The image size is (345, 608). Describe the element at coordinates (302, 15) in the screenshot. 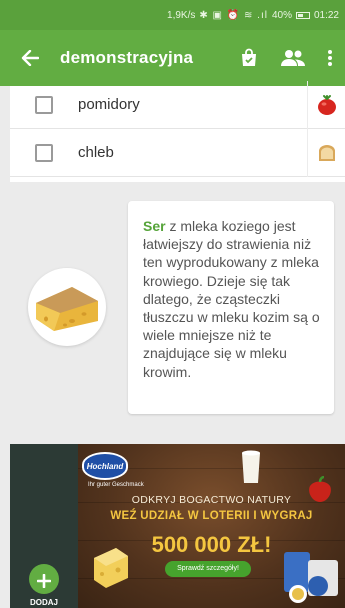

I see `battery-icon` at that location.